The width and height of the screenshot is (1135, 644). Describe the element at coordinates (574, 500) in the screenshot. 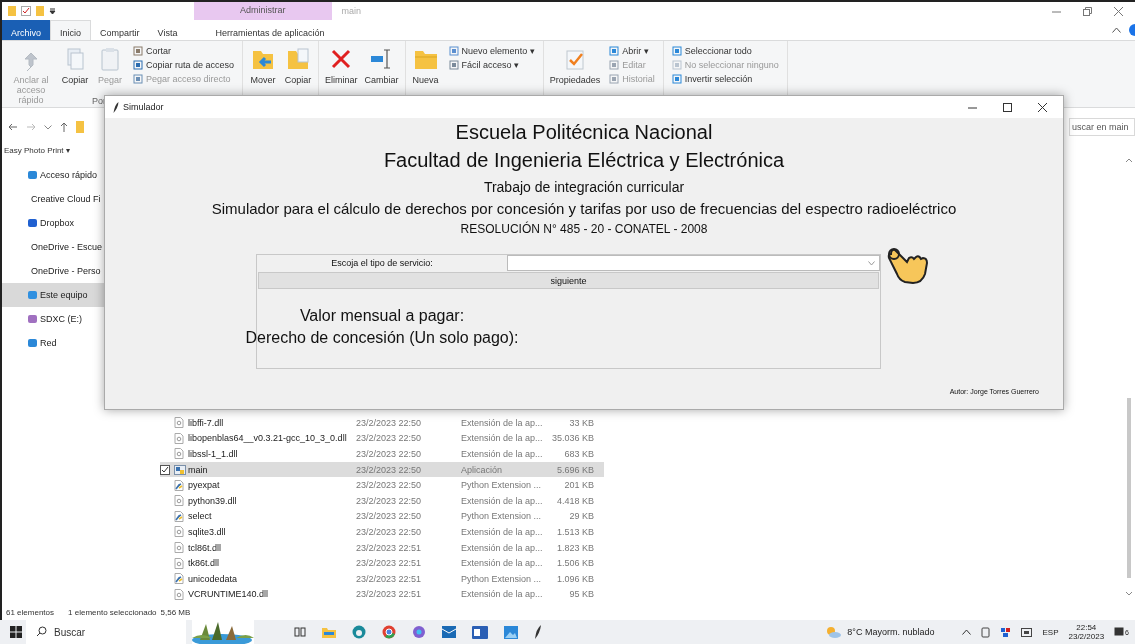

I see `file-size: 4.418 KB` at that location.